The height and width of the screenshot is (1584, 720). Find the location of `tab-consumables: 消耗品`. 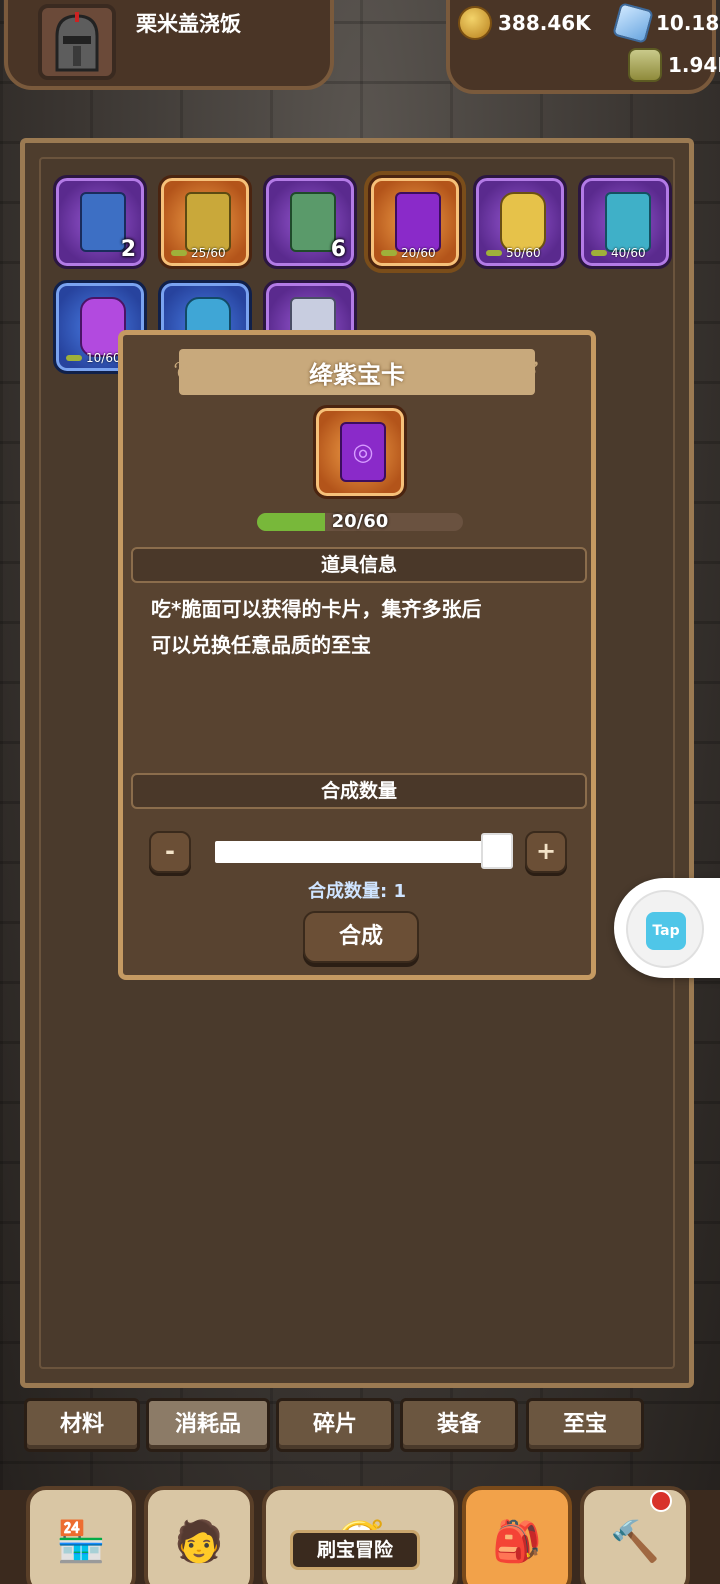

tab-consumables: 消耗品 is located at coordinates (208, 1425).